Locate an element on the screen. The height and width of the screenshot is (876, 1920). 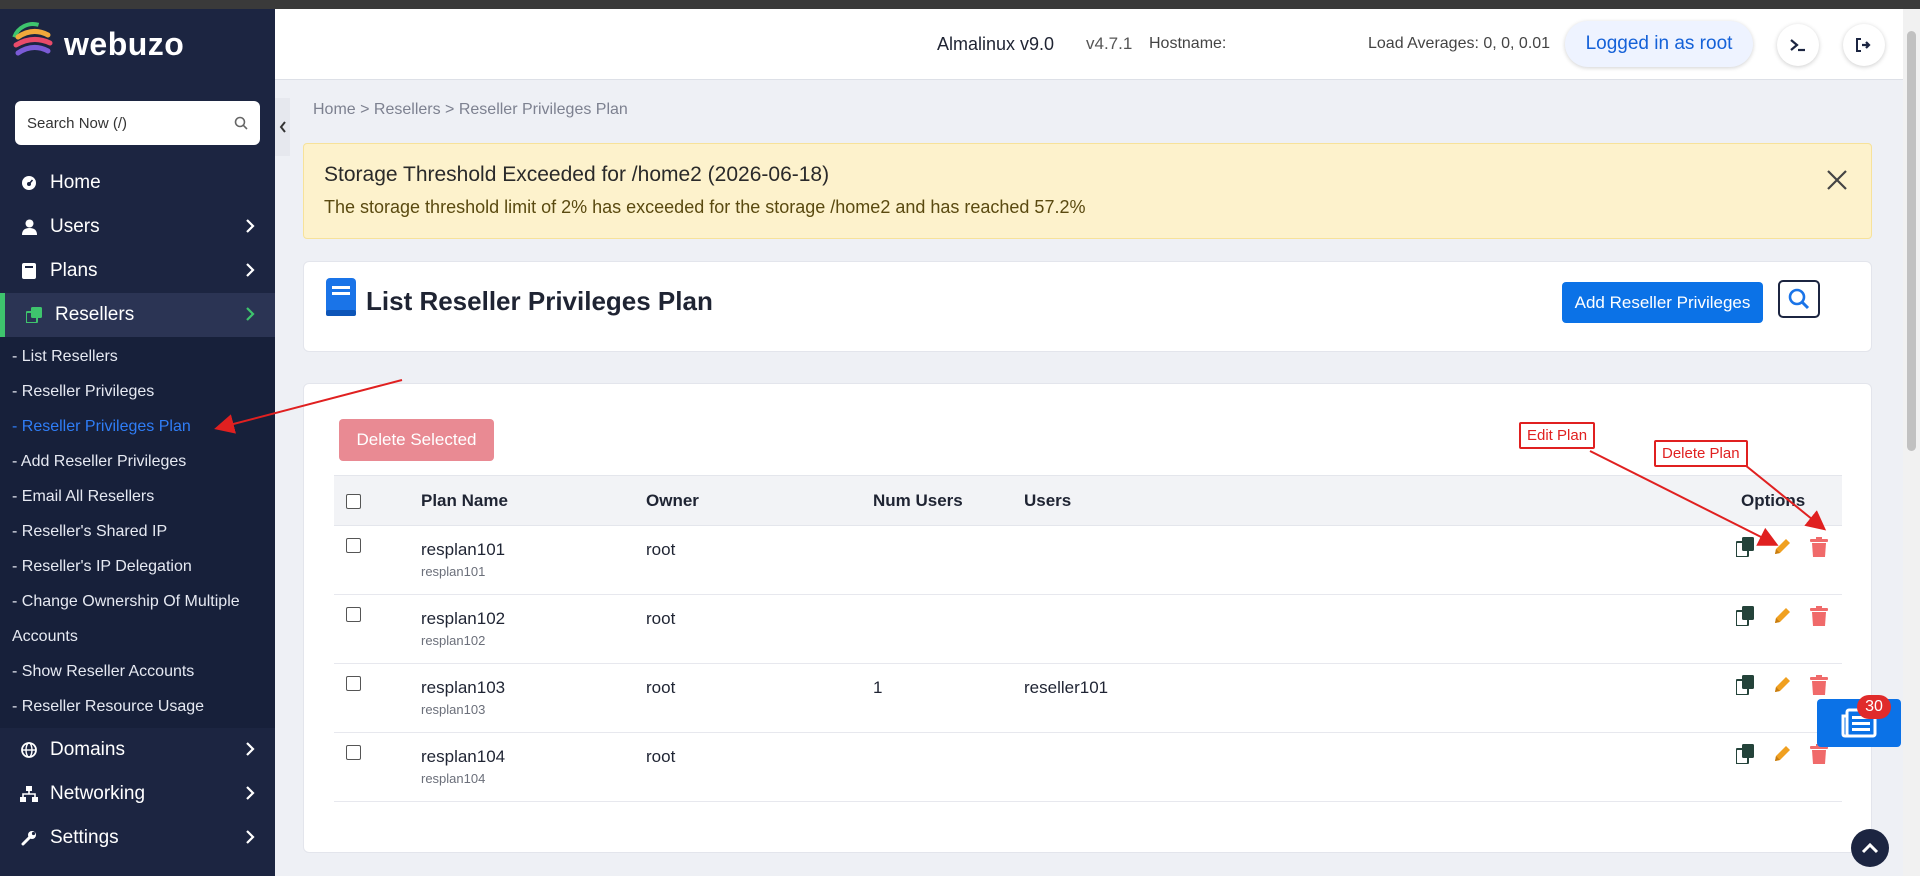
col-owner: Owner is located at coordinates (672, 501).